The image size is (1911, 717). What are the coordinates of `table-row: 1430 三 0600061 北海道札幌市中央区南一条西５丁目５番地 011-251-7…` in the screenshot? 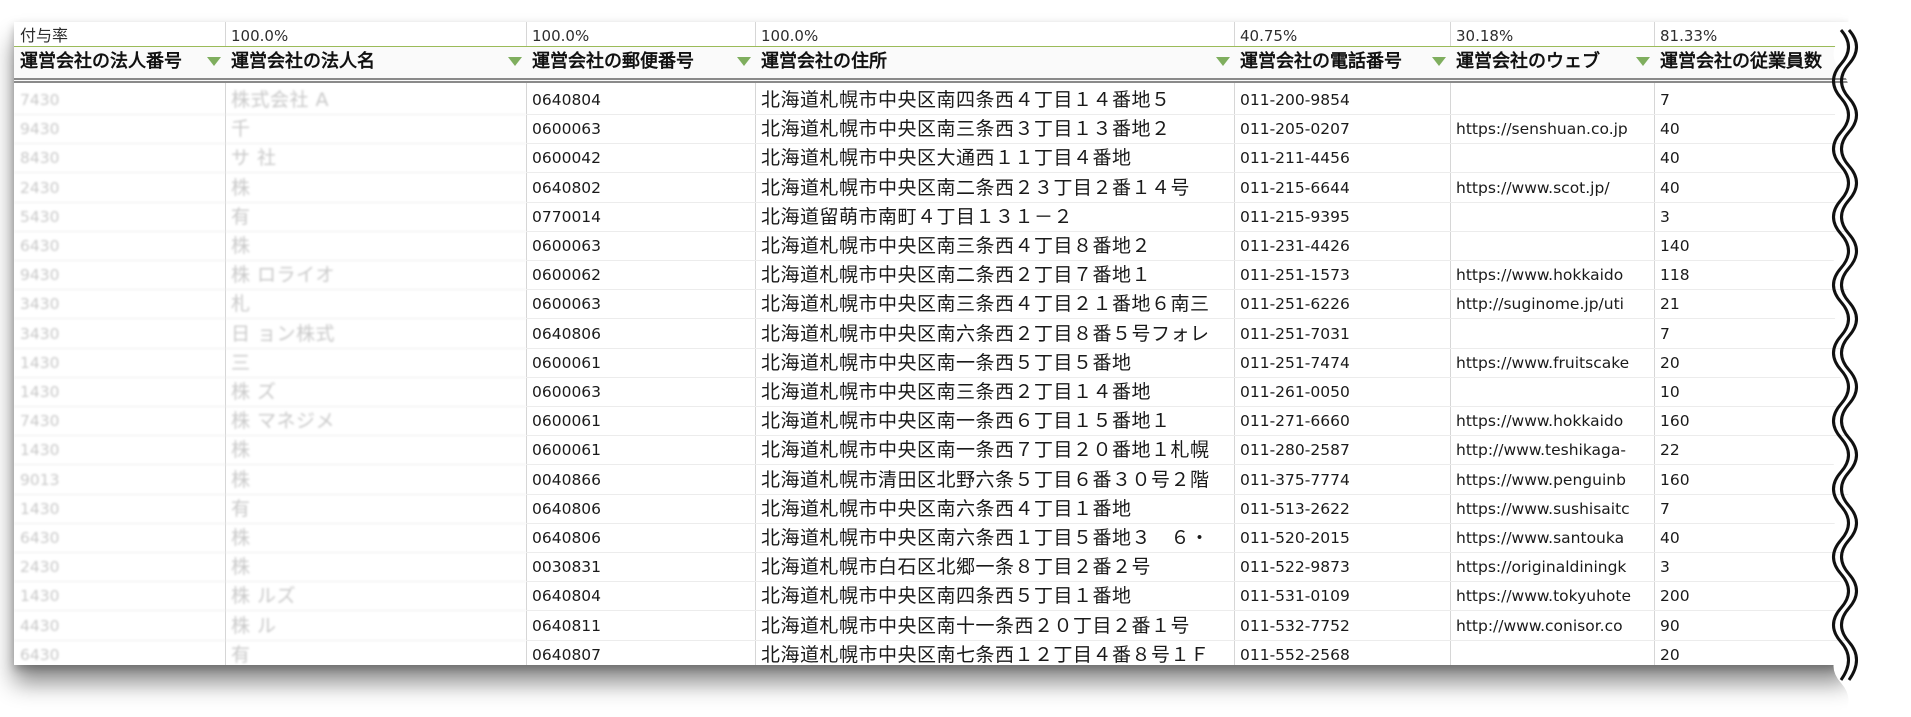 It's located at (931, 363).